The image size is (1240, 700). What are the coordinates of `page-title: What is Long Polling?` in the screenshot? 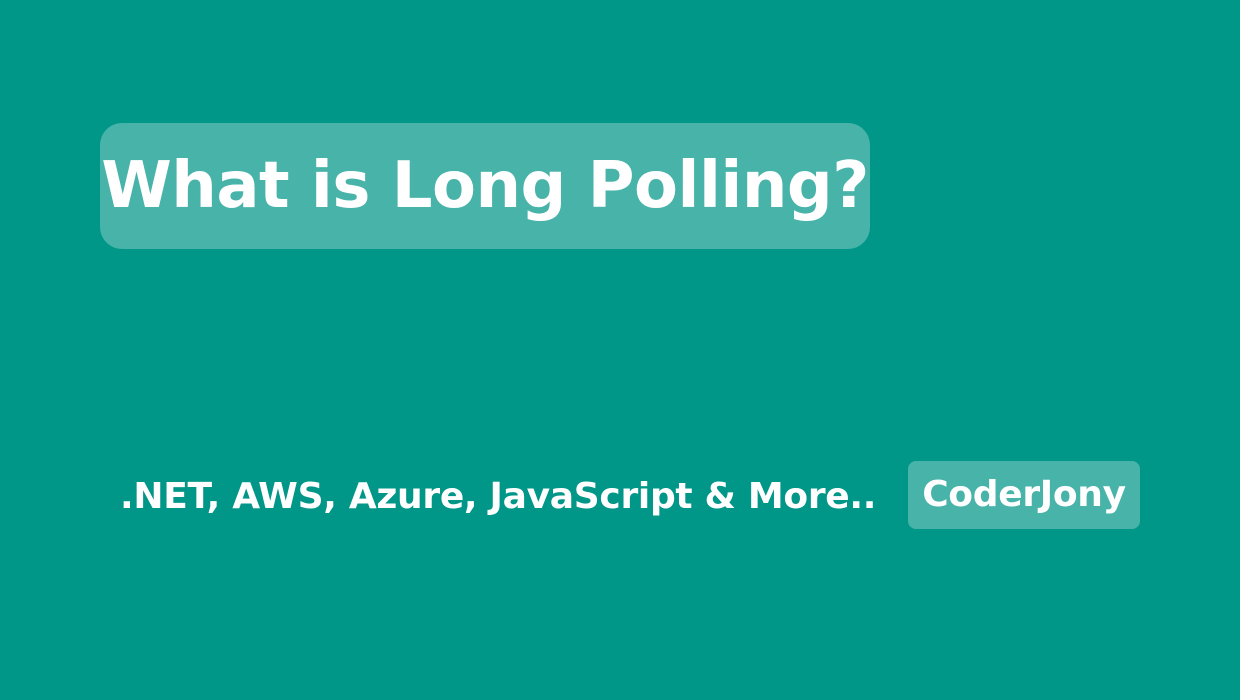 It's located at (485, 186).